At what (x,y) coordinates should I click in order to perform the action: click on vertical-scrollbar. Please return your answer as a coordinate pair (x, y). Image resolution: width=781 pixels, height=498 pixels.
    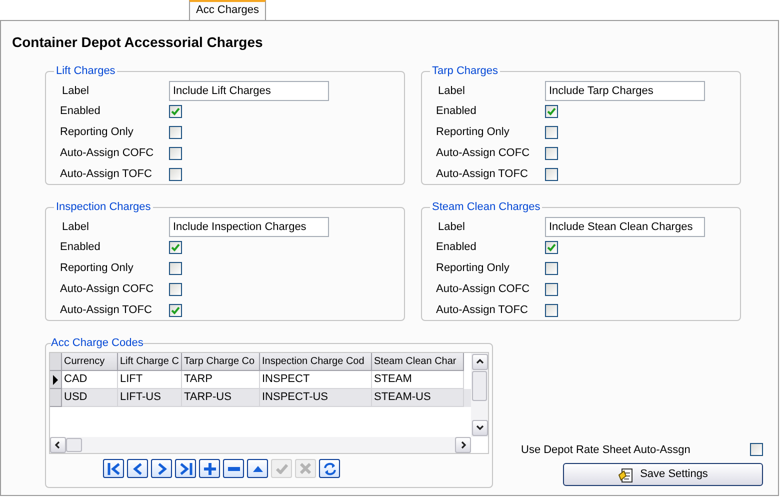
    Looking at the image, I should click on (479, 395).